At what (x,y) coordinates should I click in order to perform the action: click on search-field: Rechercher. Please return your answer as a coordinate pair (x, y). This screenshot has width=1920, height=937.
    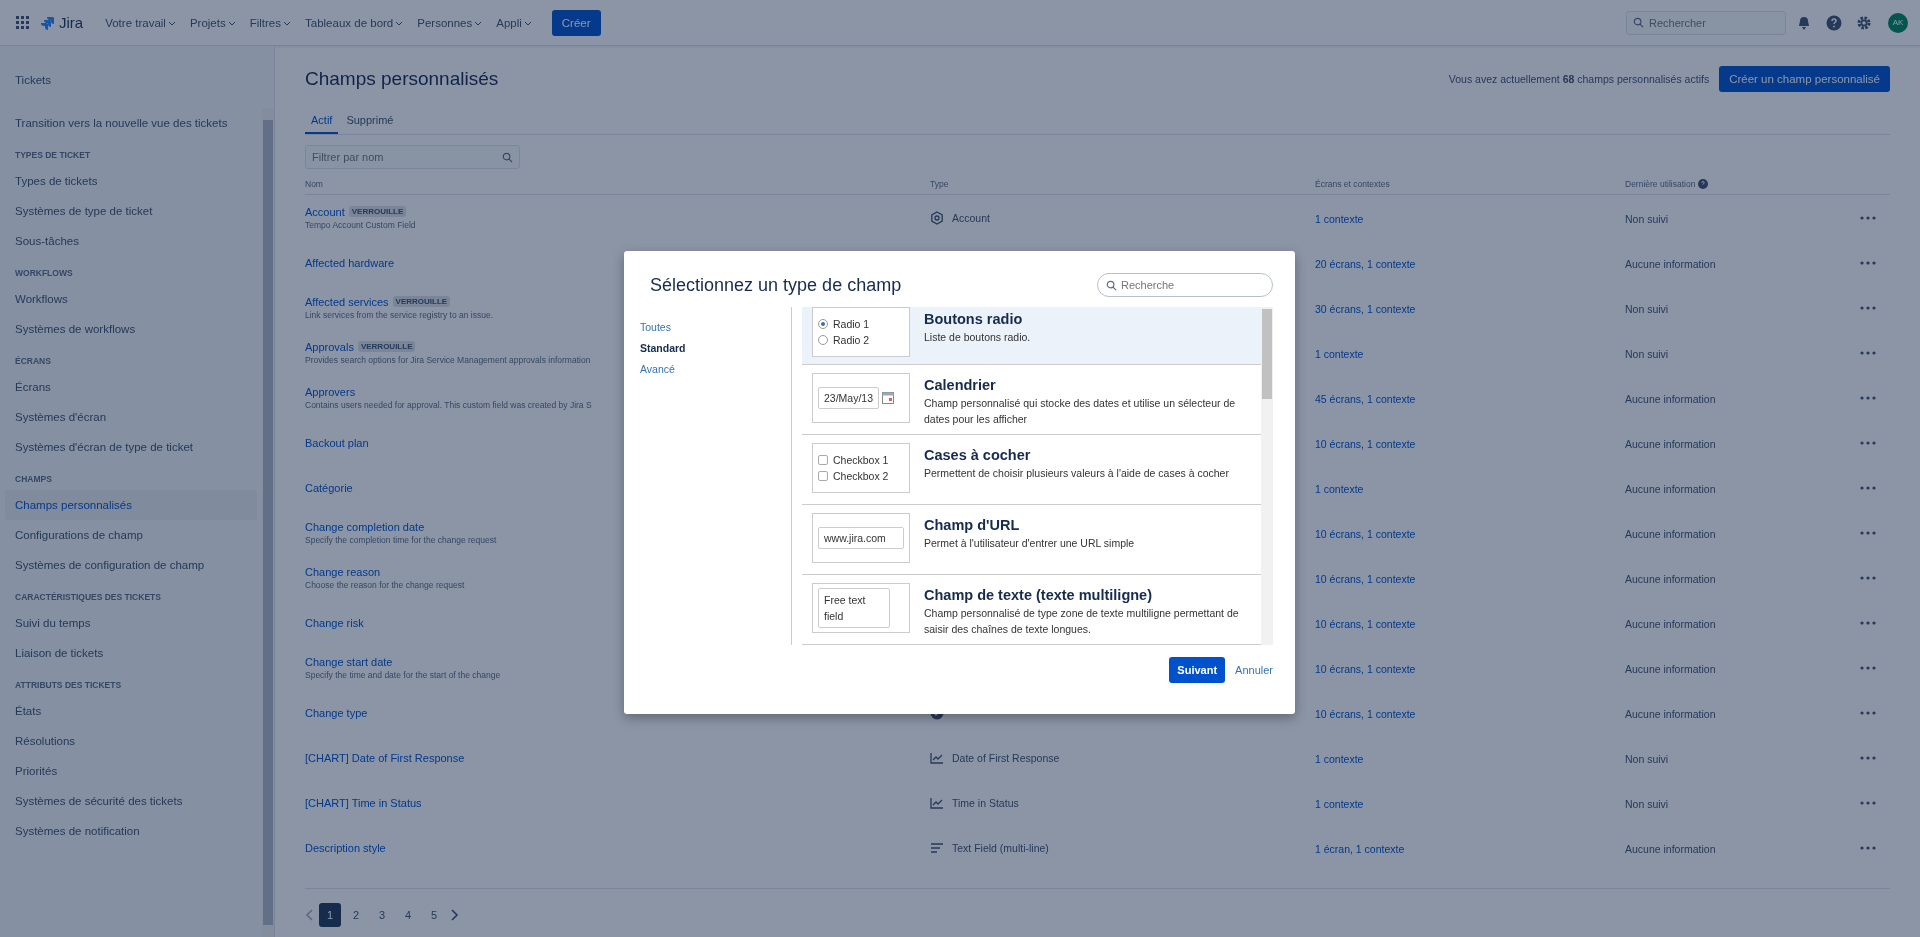
    Looking at the image, I should click on (1714, 22).